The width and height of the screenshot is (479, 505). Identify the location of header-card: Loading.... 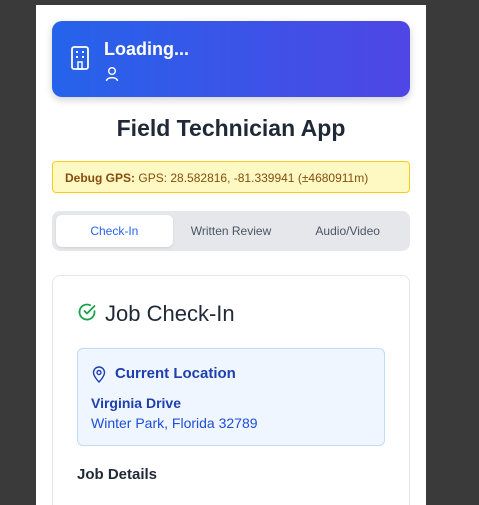
(231, 59).